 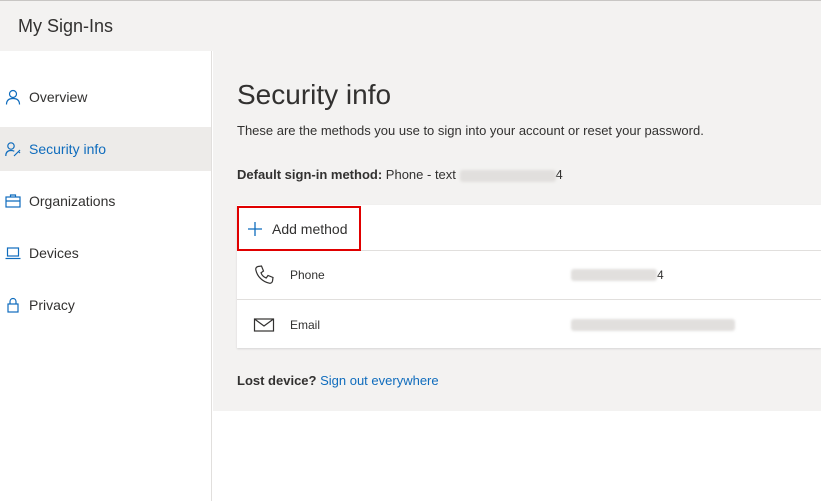 I want to click on page-title: Security info, so click(x=314, y=94).